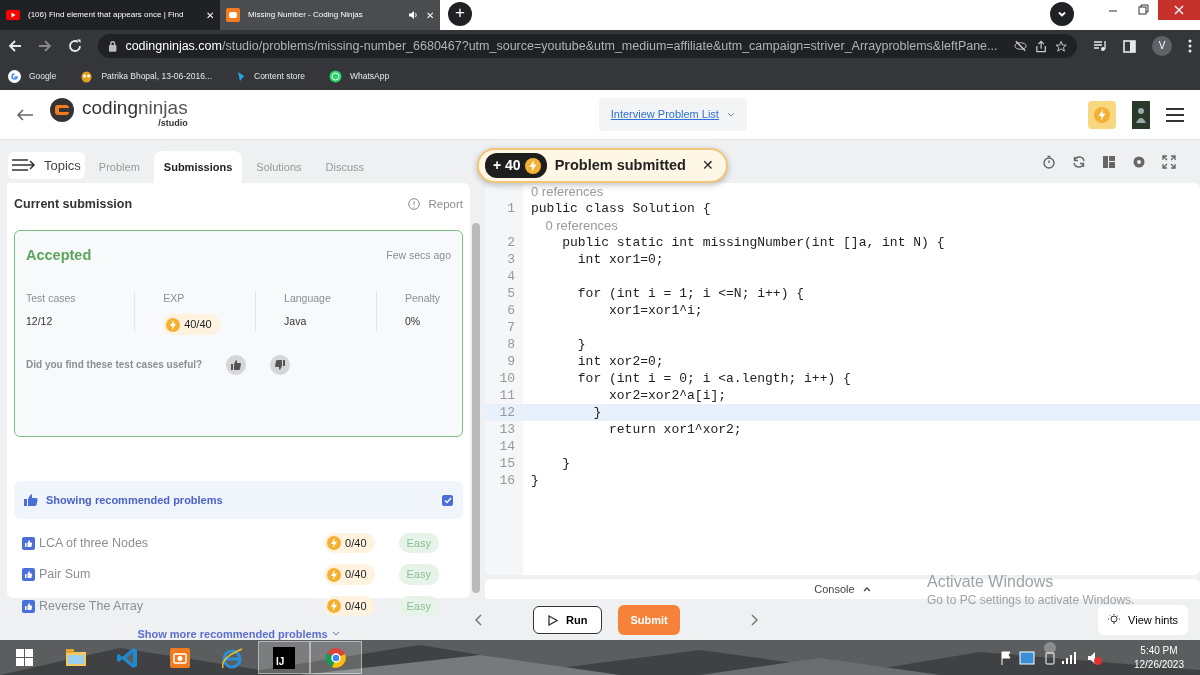  Describe the element at coordinates (62, 110) in the screenshot. I see `logo-icon` at that location.